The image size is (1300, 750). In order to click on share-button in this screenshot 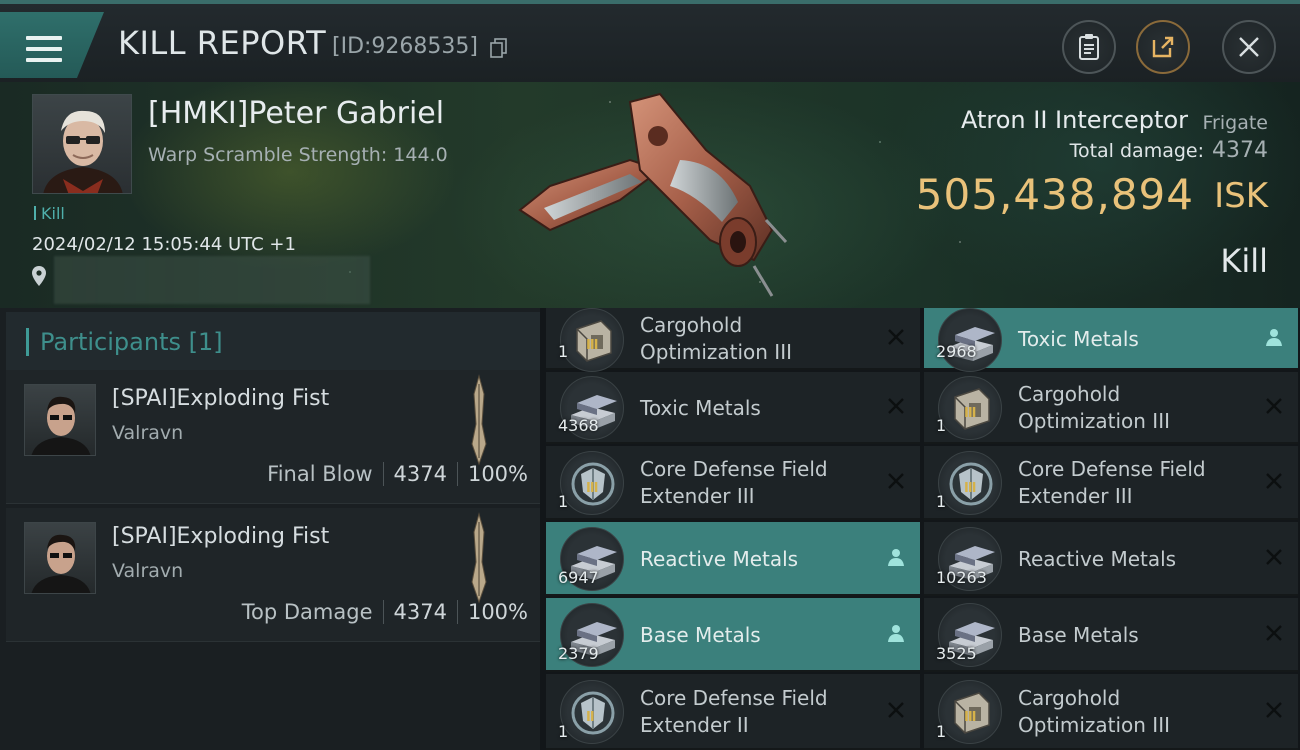, I will do `click(1163, 47)`.